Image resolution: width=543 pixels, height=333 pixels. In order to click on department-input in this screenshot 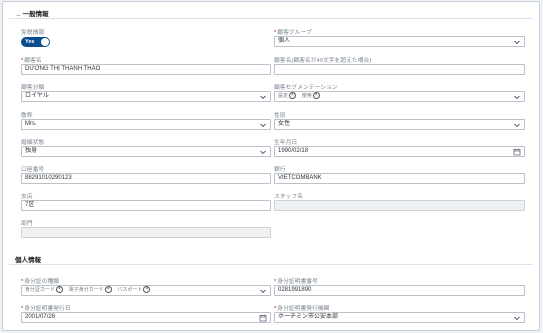, I will do `click(146, 232)`.